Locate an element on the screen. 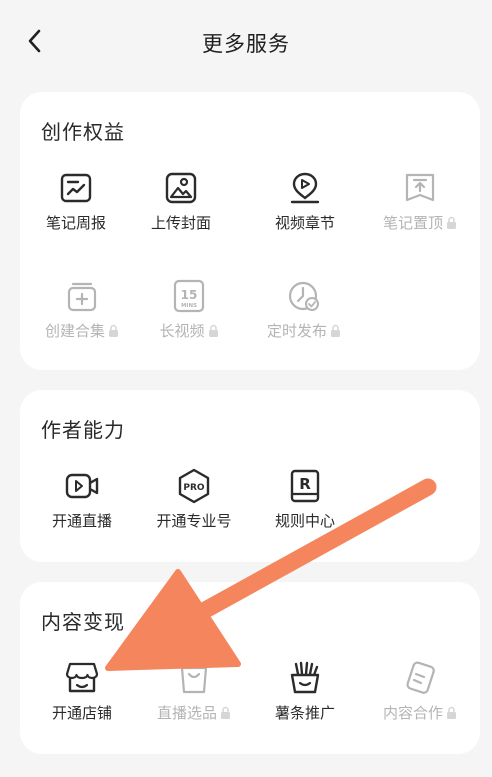 The height and width of the screenshot is (777, 492). schedule-clock-icon is located at coordinates (303, 296).